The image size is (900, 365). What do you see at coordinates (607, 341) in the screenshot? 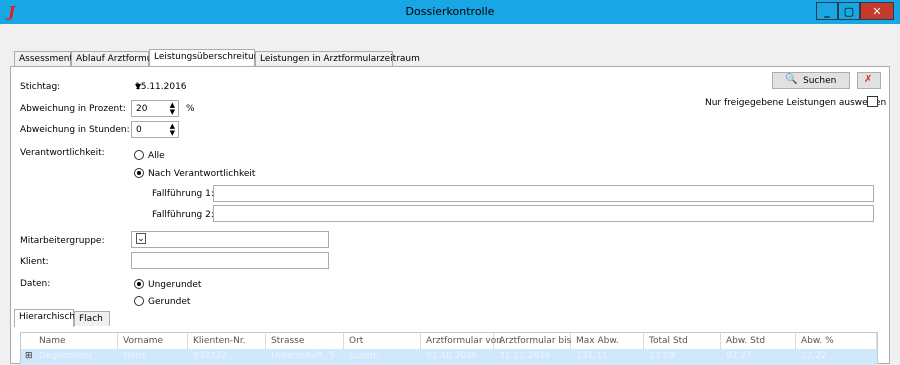
I see `grid-header-max-abw: Max Abw.` at bounding box center [607, 341].